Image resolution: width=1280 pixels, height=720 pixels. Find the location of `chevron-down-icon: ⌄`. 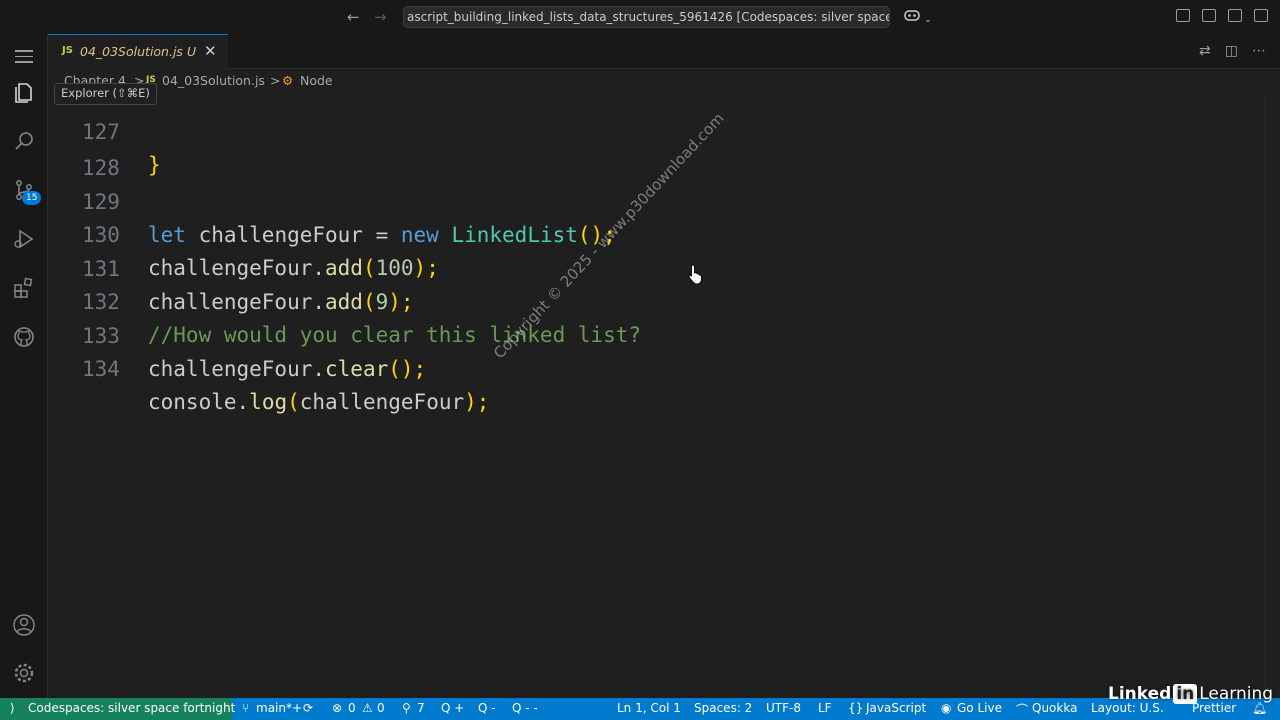

chevron-down-icon: ⌄ is located at coordinates (928, 20).